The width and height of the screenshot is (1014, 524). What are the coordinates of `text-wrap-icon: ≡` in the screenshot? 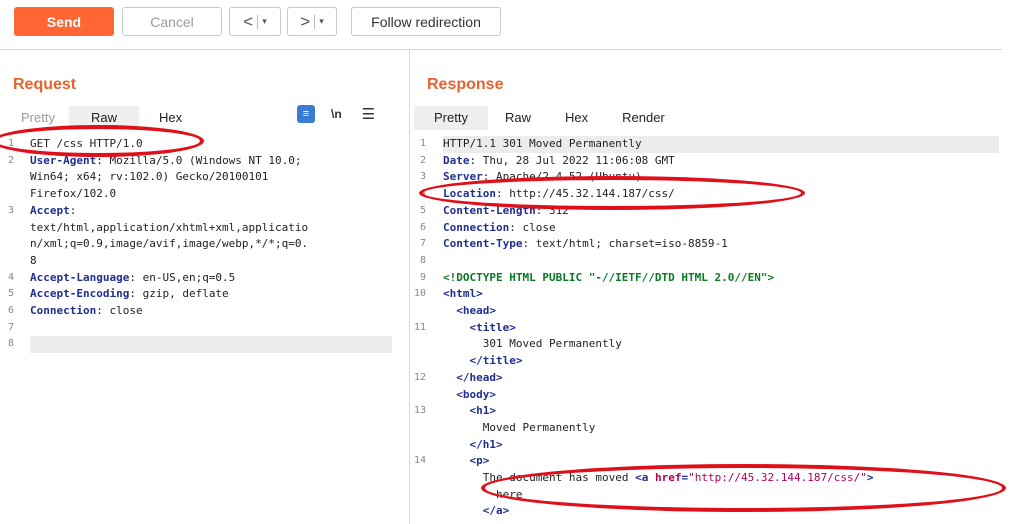 It's located at (306, 114).